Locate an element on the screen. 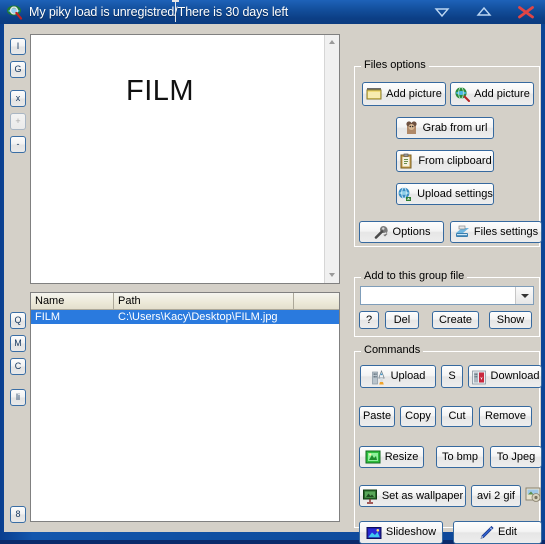  to-bmp-label: To bmp is located at coordinates (460, 456).